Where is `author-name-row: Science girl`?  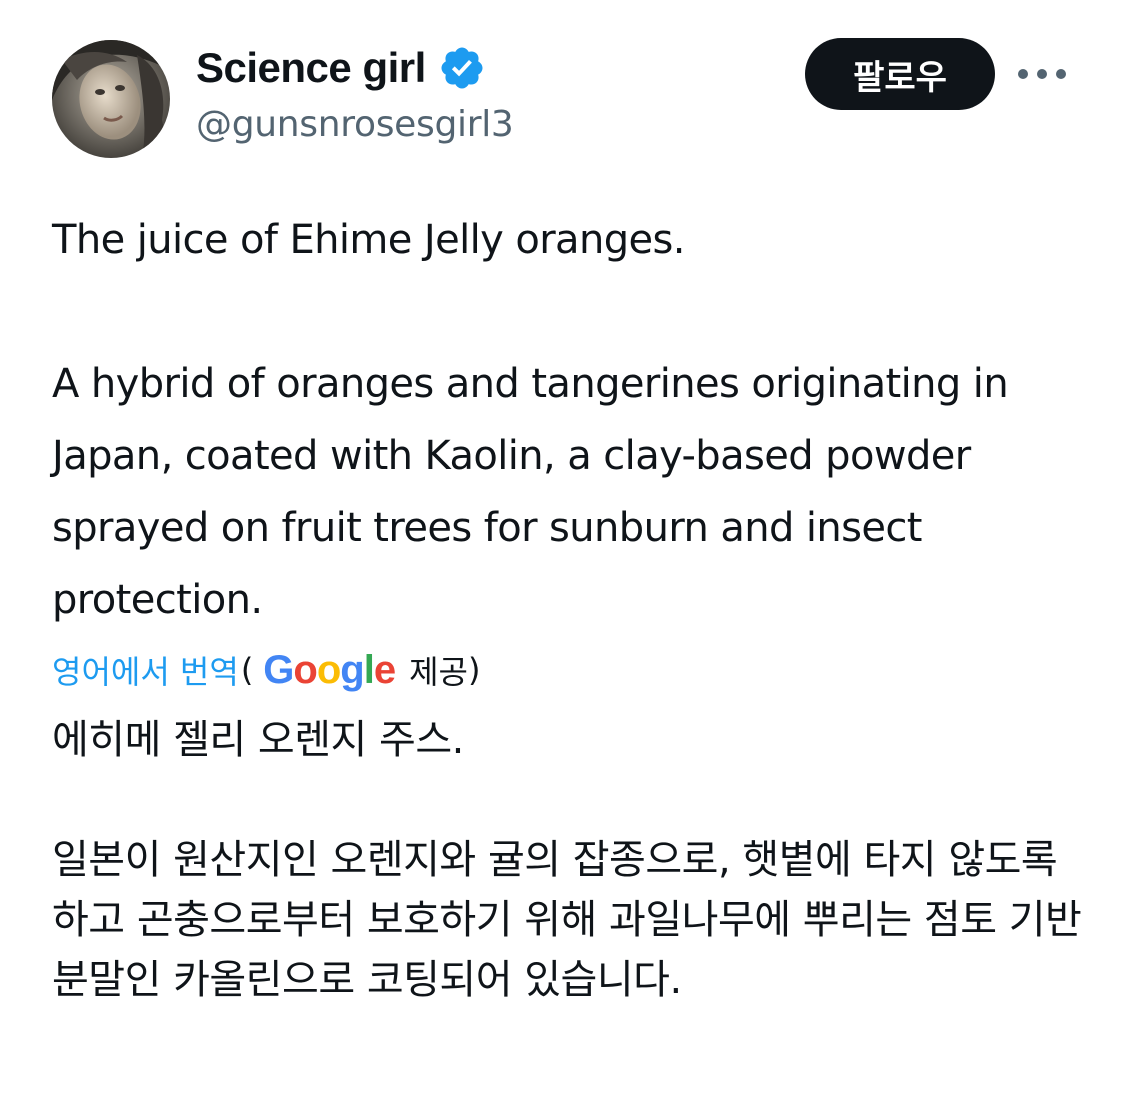 author-name-row: Science girl is located at coordinates (341, 68).